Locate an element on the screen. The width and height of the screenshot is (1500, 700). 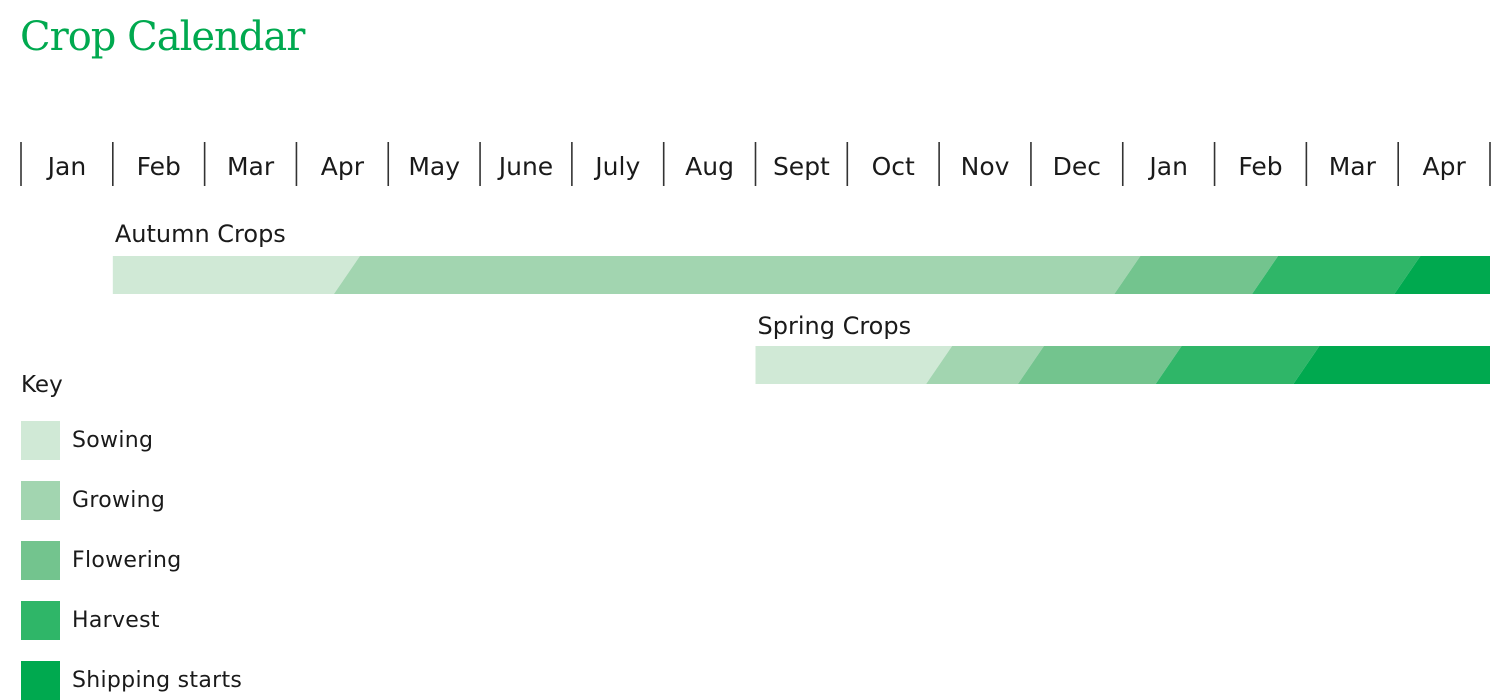
key-title: Key is located at coordinates (42, 385).